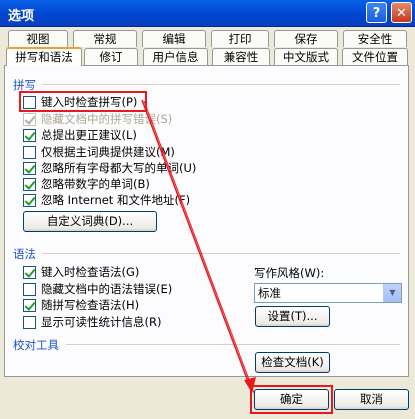  Describe the element at coordinates (44, 56) in the screenshot. I see `tab-spelling-grammar: 拼写和语法` at that location.